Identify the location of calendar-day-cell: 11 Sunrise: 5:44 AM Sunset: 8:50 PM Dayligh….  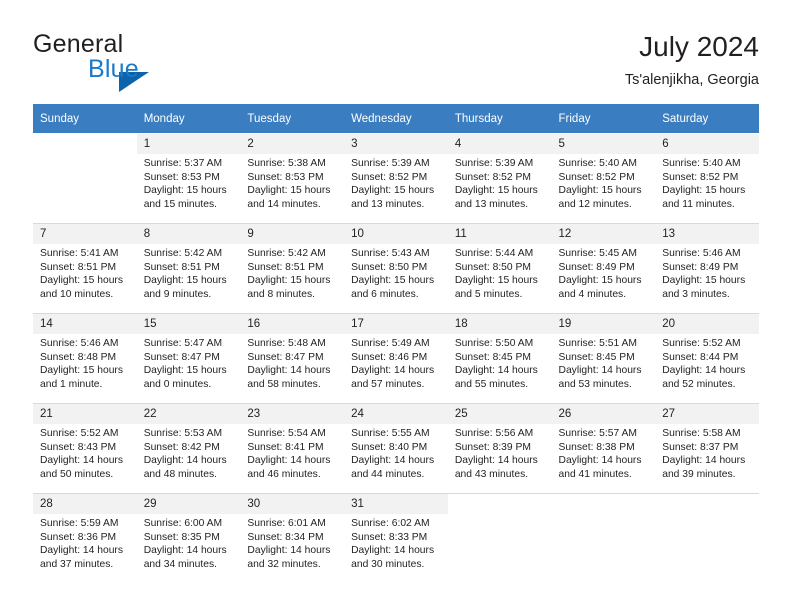
(499, 268).